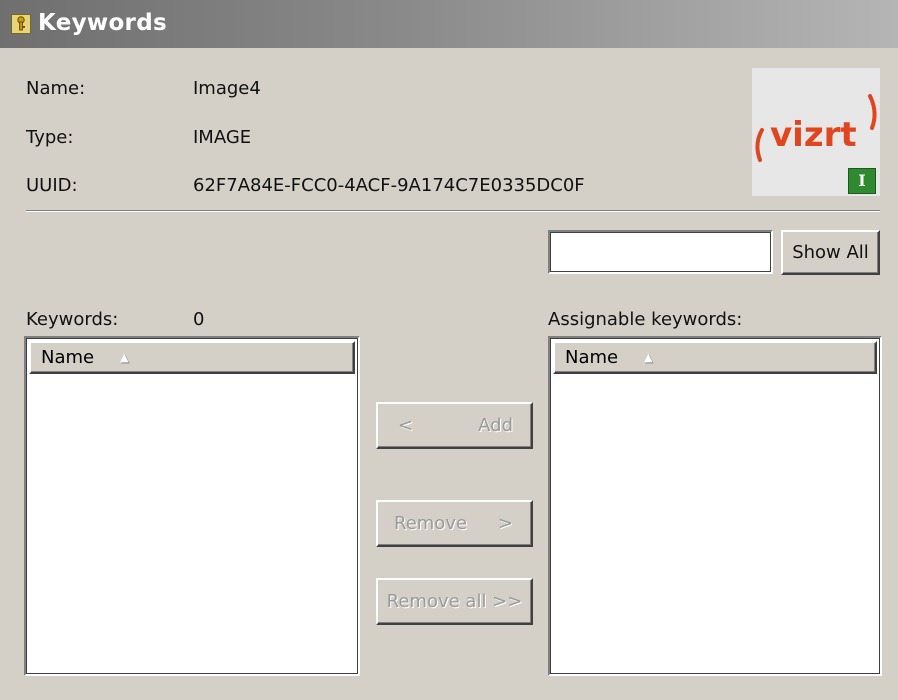 The width and height of the screenshot is (898, 700). What do you see at coordinates (660, 252) in the screenshot?
I see `keyword-filter-input` at bounding box center [660, 252].